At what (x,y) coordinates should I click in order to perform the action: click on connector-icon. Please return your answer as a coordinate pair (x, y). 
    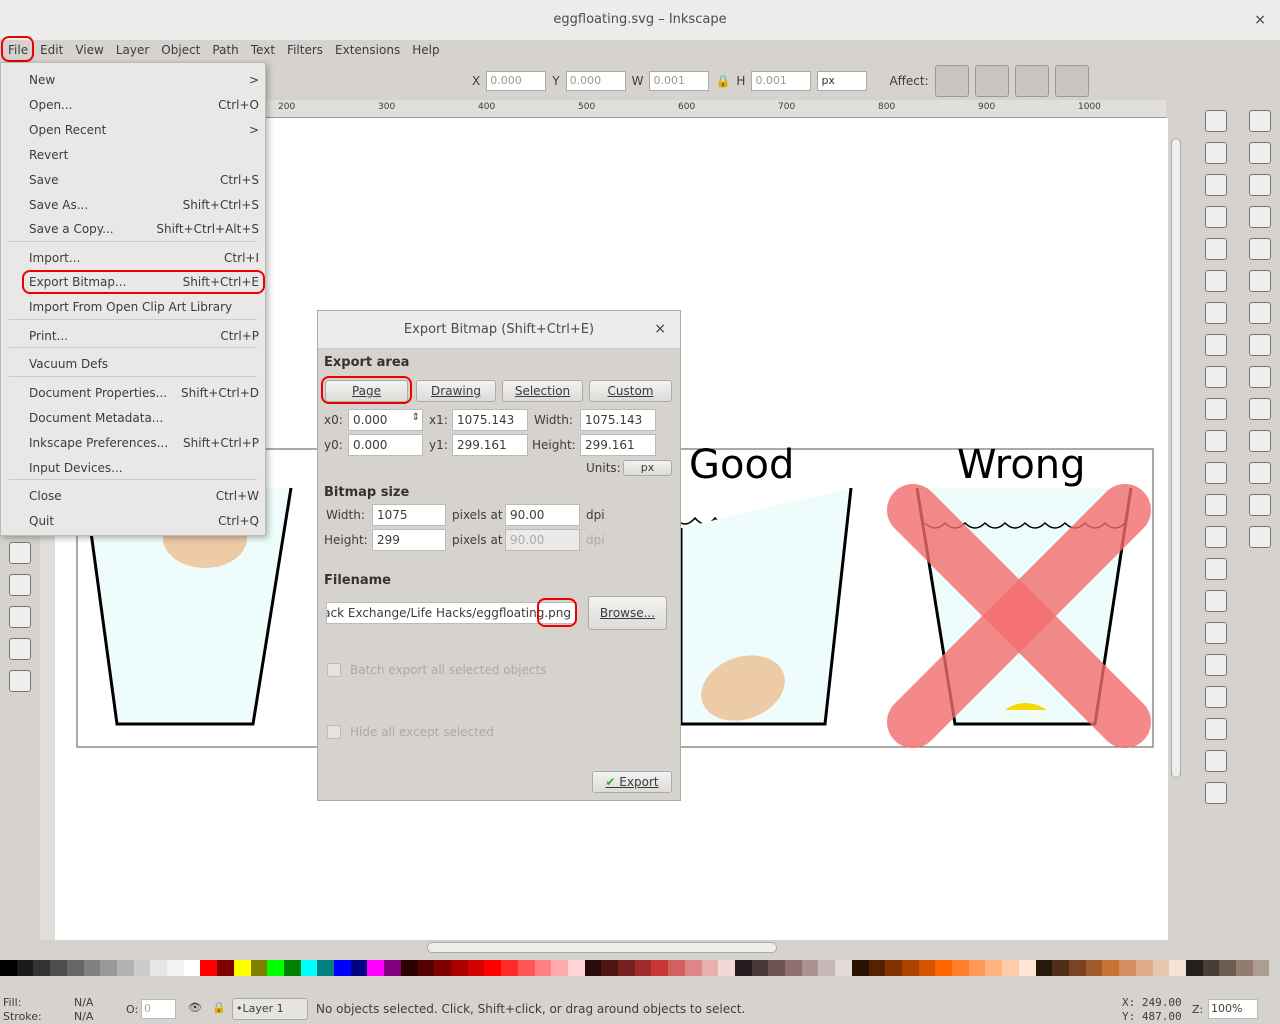
    Looking at the image, I should click on (20, 681).